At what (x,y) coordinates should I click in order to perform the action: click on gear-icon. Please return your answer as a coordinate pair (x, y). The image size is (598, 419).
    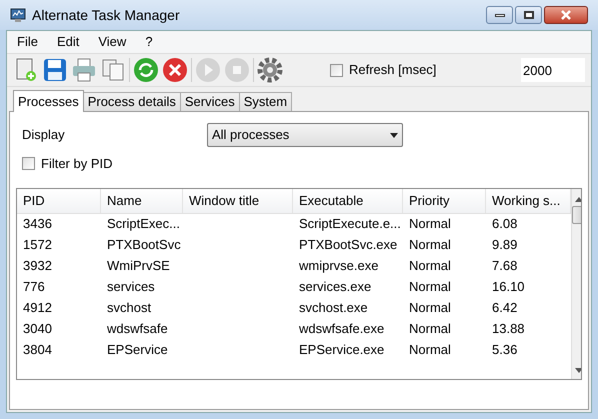
    Looking at the image, I should click on (270, 70).